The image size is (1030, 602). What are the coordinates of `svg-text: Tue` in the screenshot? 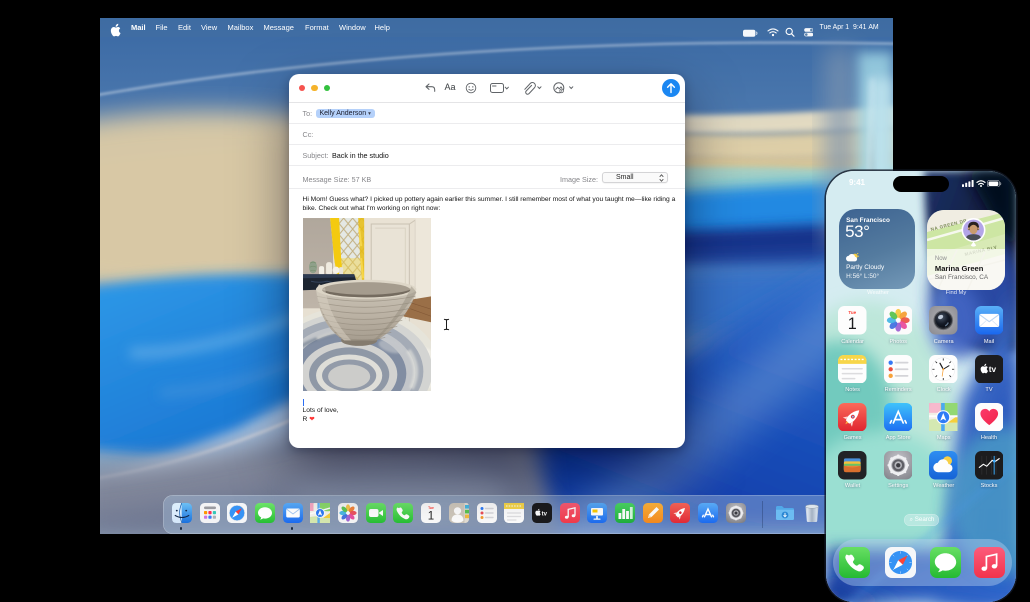 It's located at (431, 507).